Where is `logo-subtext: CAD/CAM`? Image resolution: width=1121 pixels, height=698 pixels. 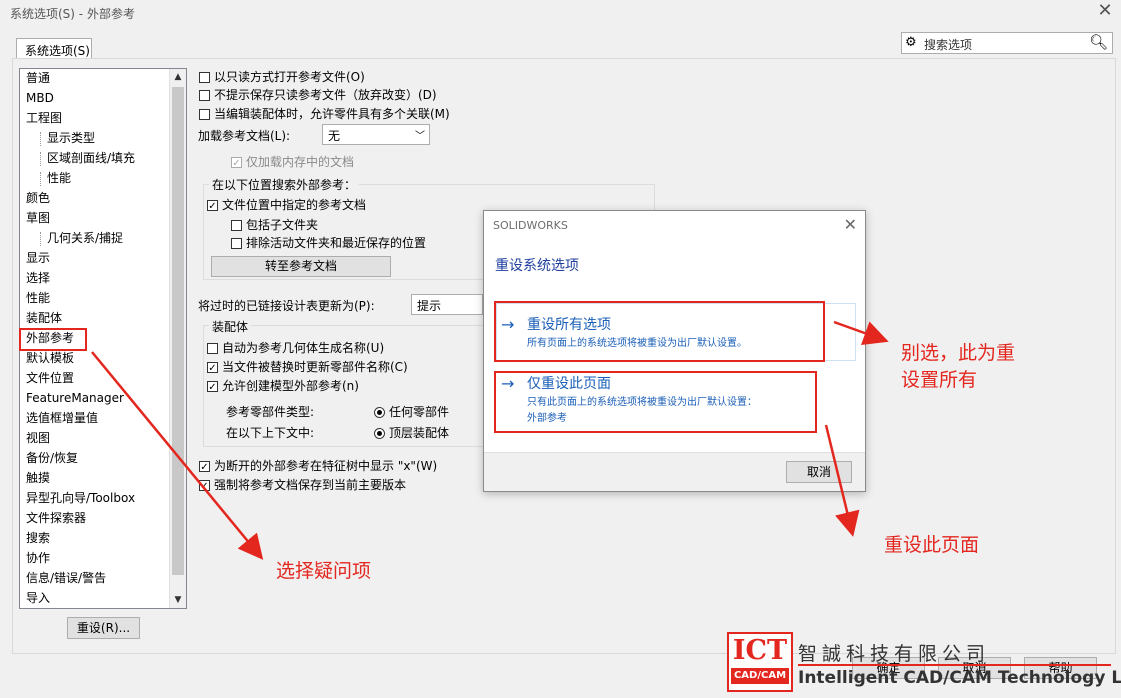 logo-subtext: CAD/CAM is located at coordinates (760, 676).